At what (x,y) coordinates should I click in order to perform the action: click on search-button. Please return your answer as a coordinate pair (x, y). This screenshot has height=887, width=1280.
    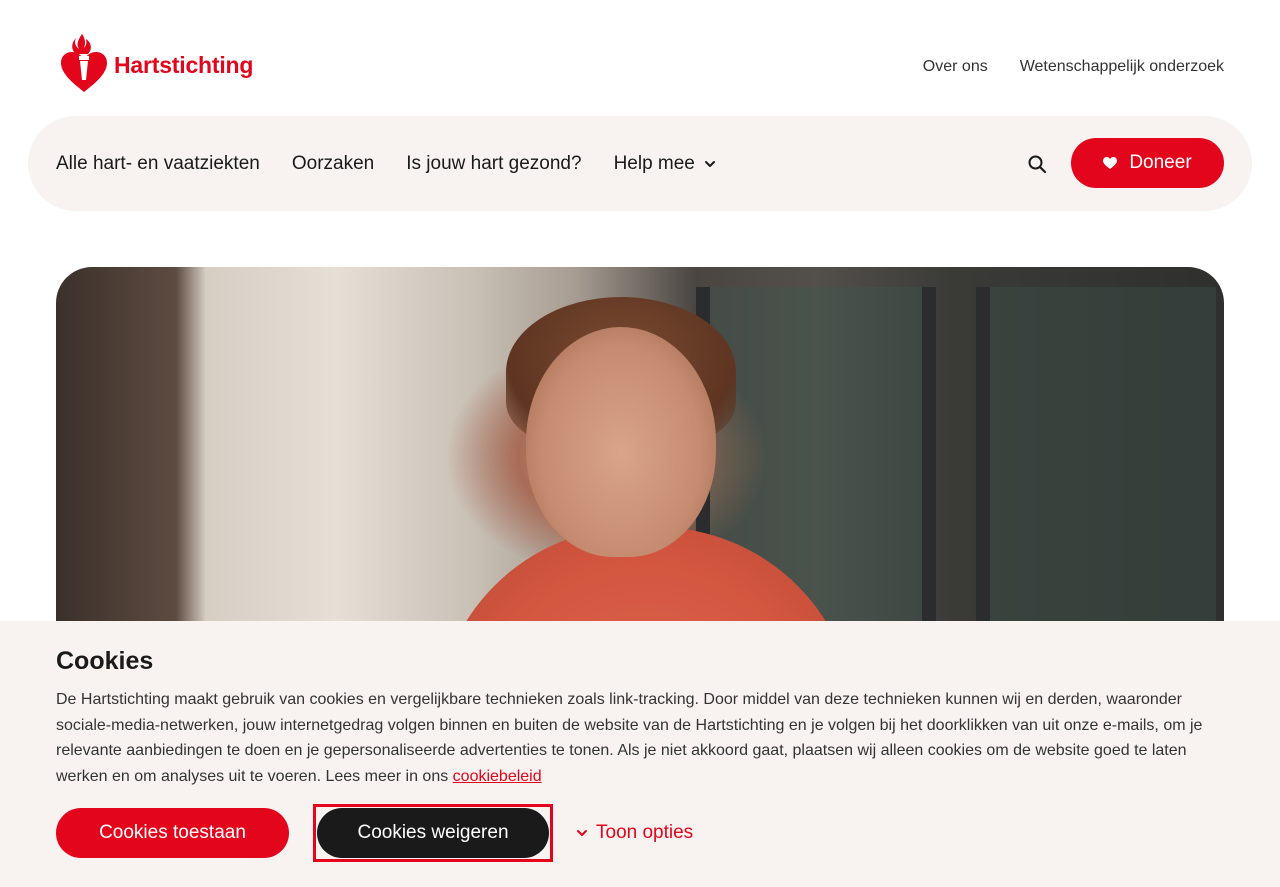
    Looking at the image, I should click on (1037, 164).